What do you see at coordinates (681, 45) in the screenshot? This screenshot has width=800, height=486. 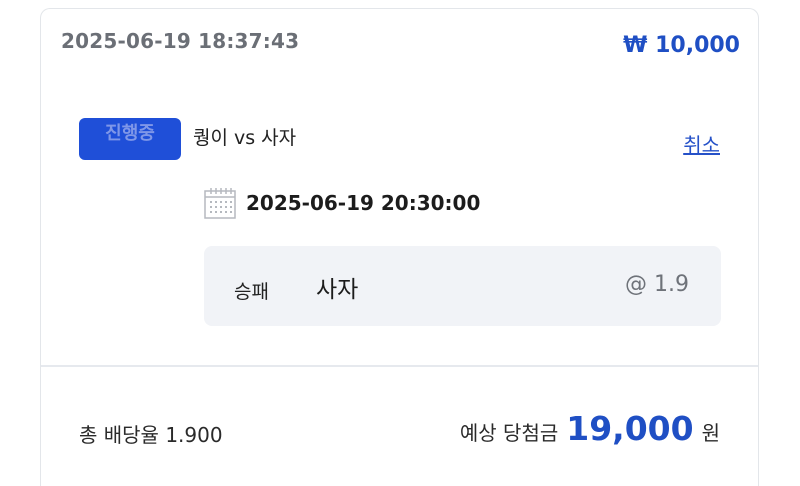 I see `stake-amount: ₩ 10,000` at bounding box center [681, 45].